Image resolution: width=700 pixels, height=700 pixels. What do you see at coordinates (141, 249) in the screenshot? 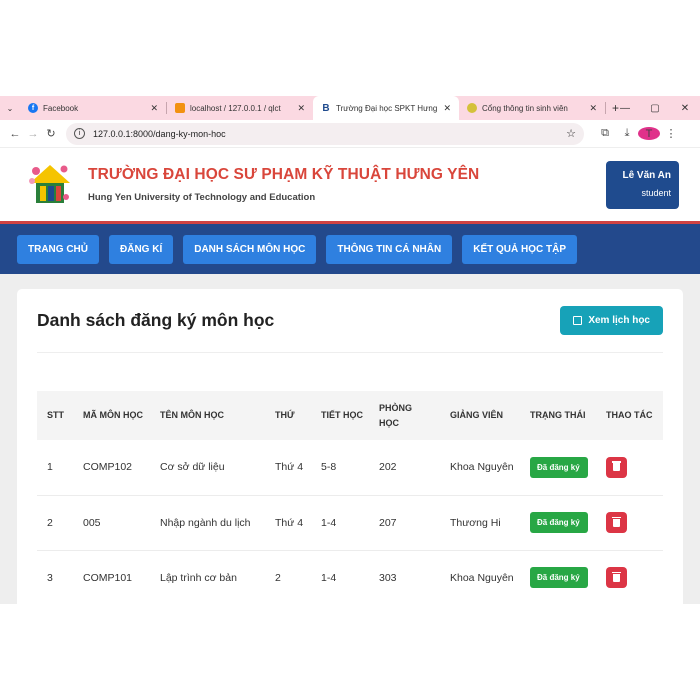
I see `nav-register: ĐĂNG KÍ` at bounding box center [141, 249].